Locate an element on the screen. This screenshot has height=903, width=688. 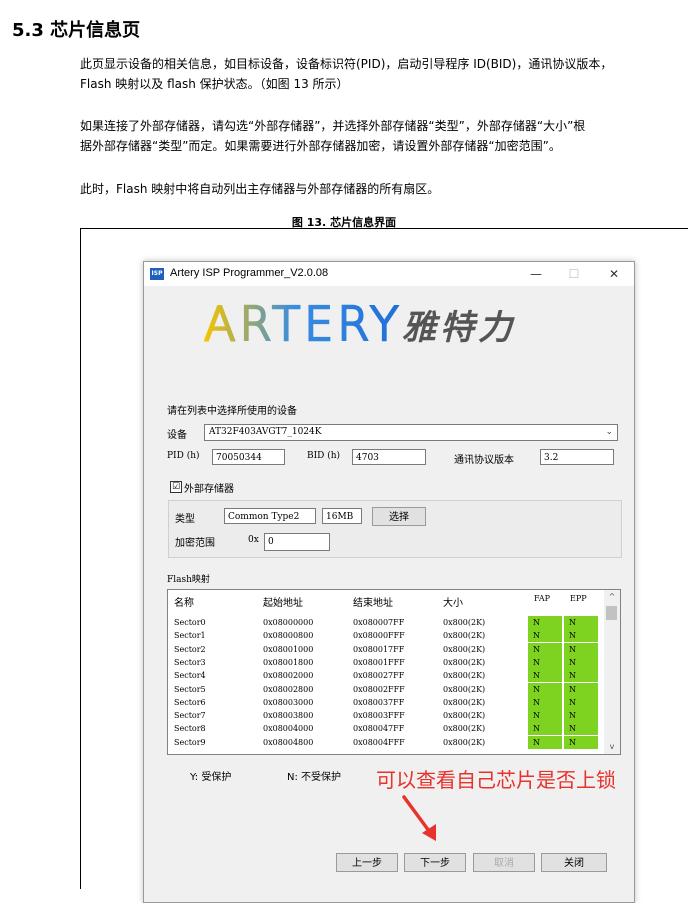
close-button: 关闭 is located at coordinates (574, 862).